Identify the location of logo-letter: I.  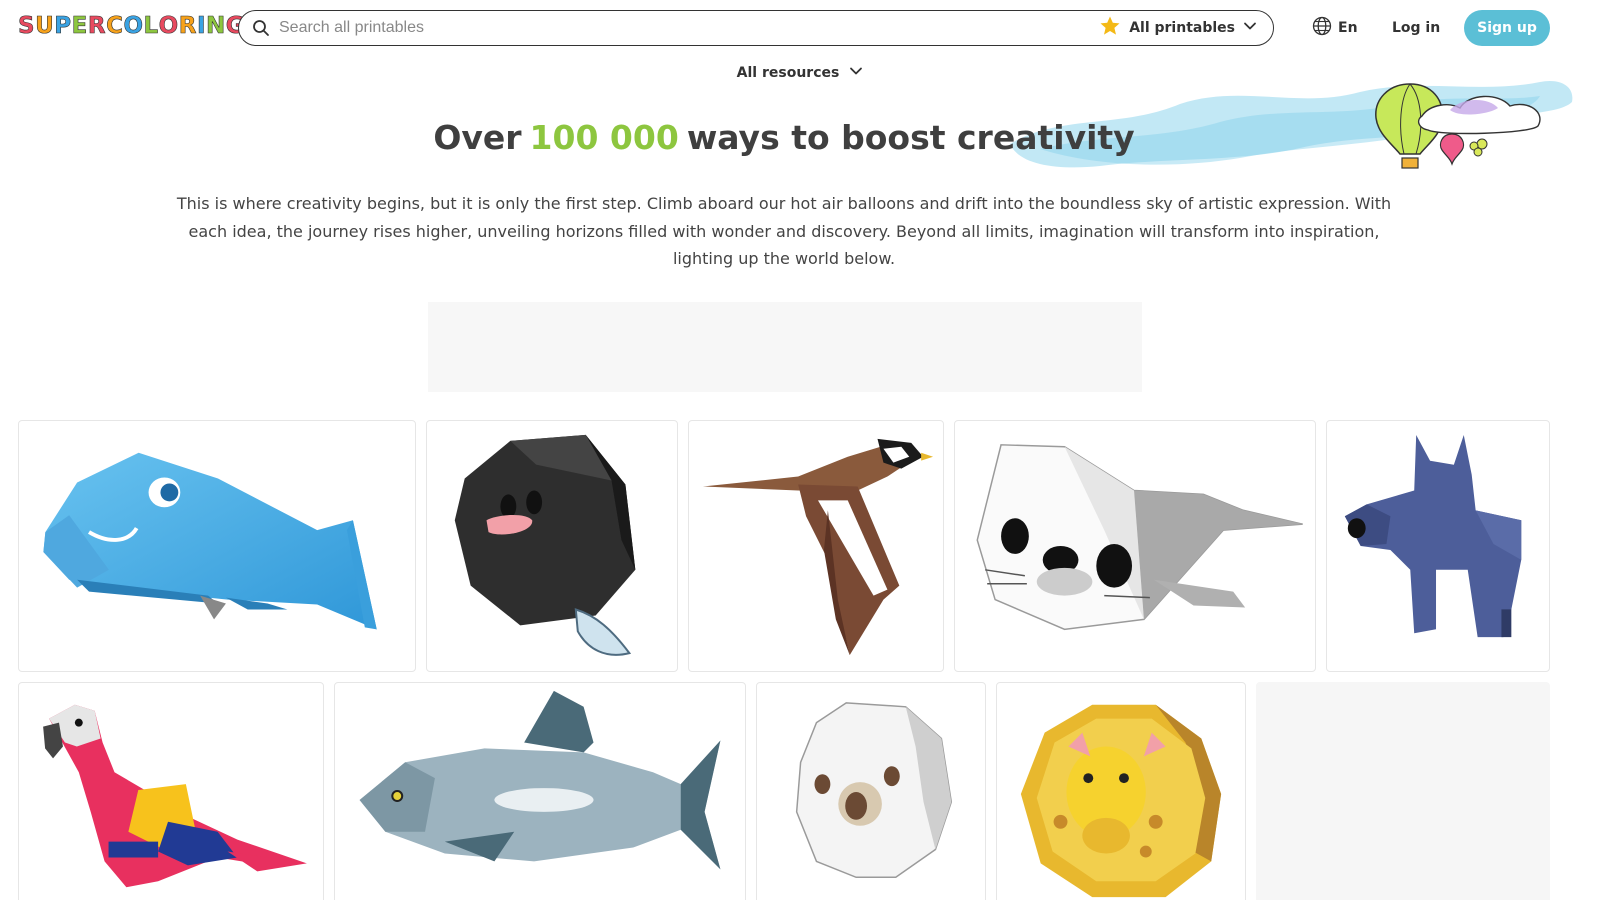
(201, 26).